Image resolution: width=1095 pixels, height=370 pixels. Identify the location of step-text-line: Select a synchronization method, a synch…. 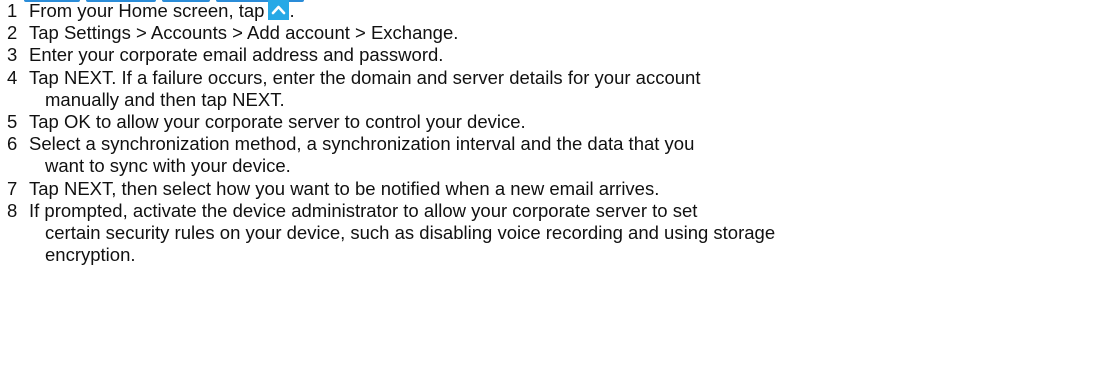
(362, 144).